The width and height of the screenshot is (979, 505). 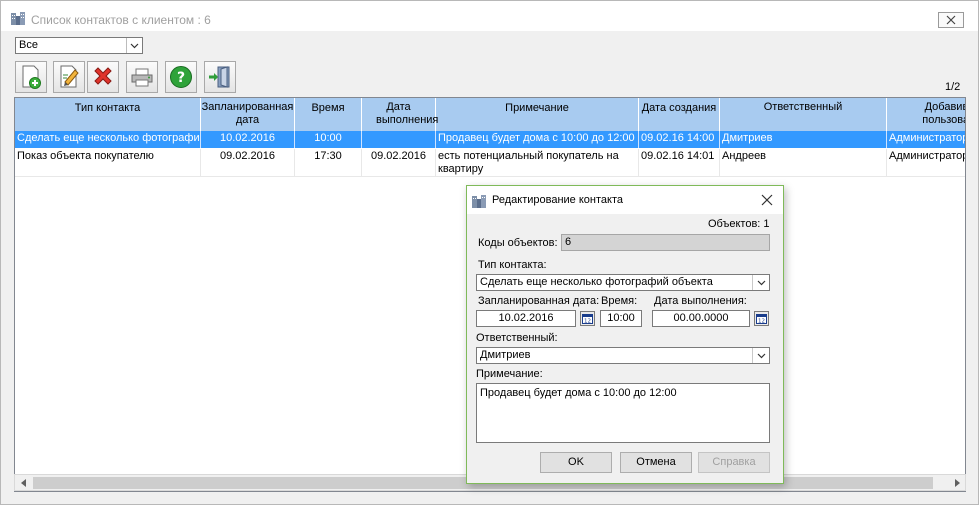 What do you see at coordinates (399, 139) in the screenshot?
I see `cell-done-date` at bounding box center [399, 139].